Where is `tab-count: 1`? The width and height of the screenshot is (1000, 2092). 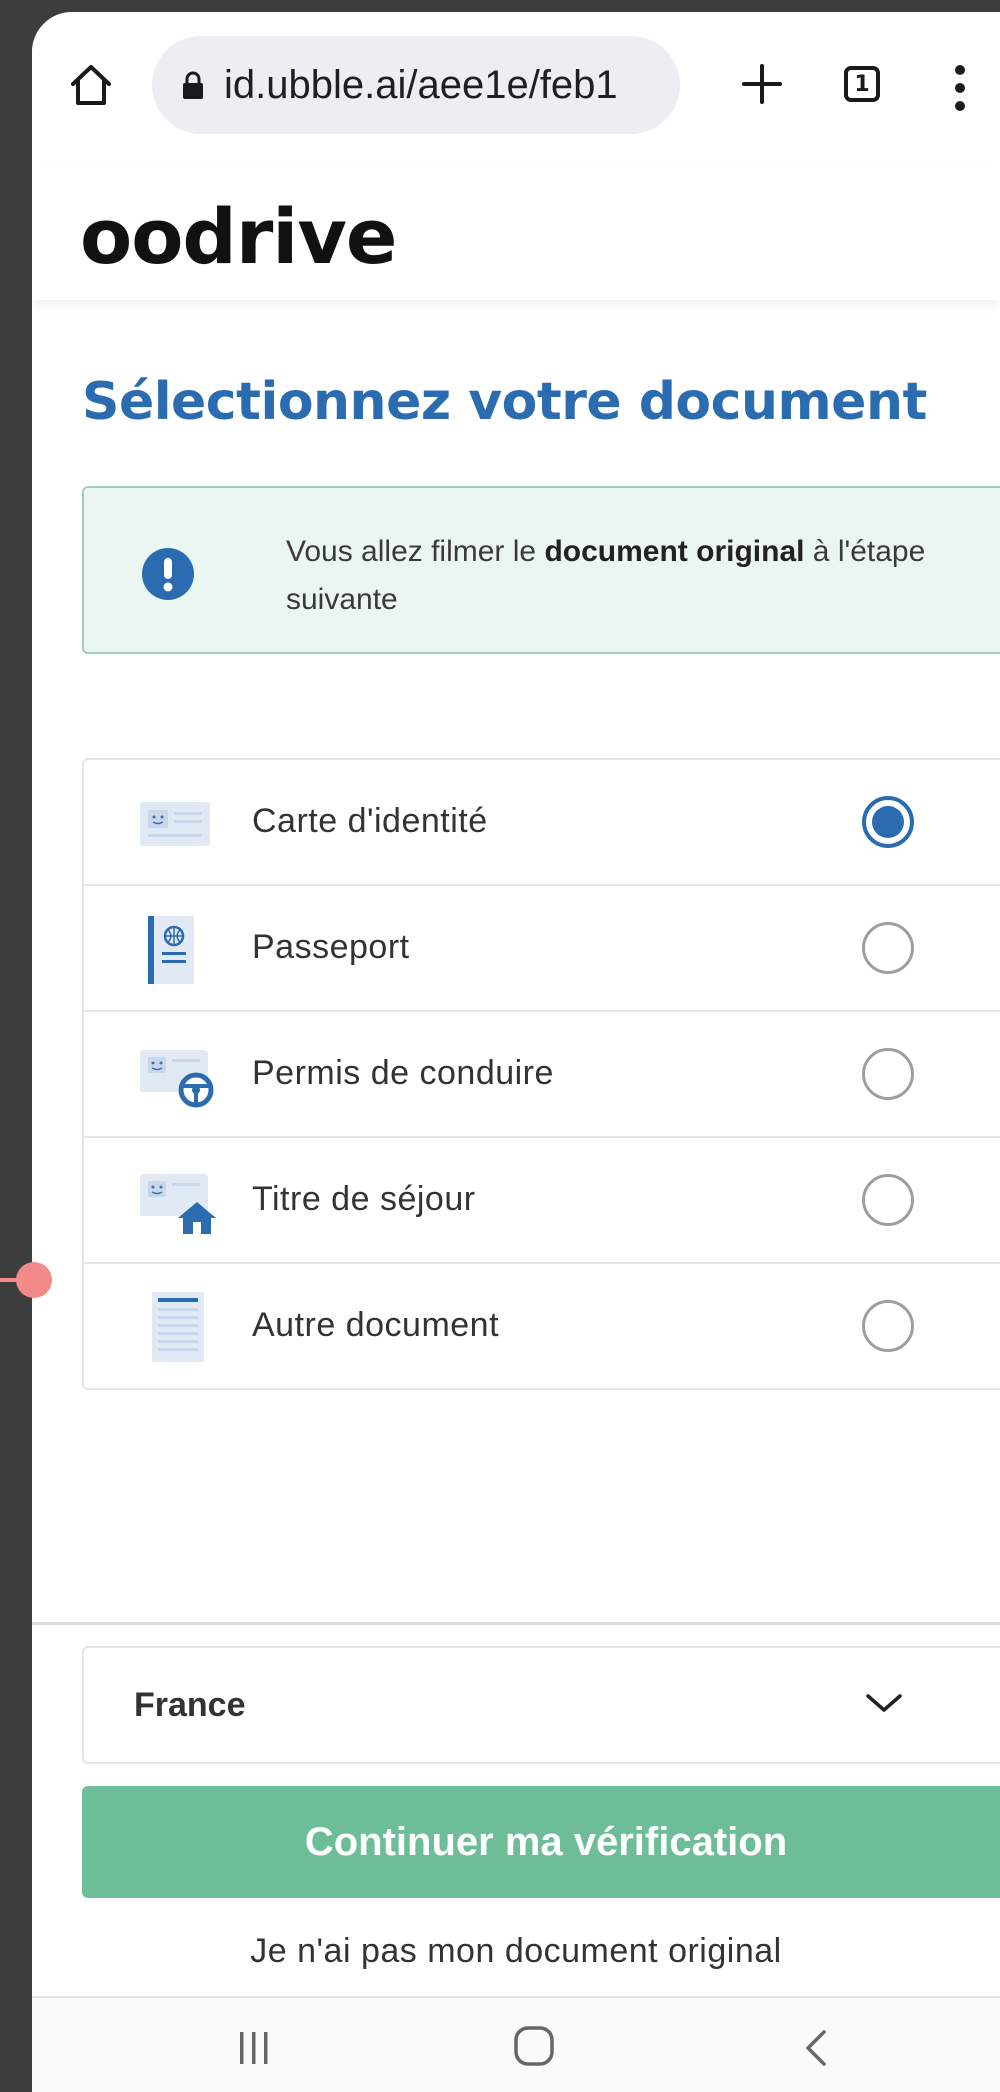 tab-count: 1 is located at coordinates (862, 84).